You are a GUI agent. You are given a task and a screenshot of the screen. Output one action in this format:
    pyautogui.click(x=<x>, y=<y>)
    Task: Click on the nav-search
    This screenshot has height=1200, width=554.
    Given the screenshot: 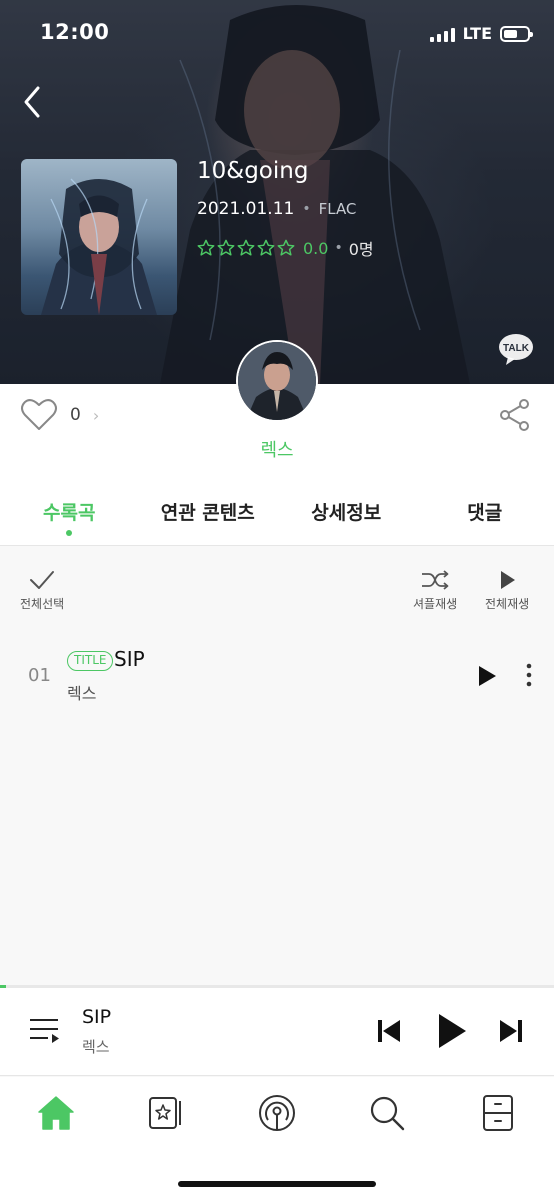 What is the action you would take?
    pyautogui.click(x=387, y=1113)
    